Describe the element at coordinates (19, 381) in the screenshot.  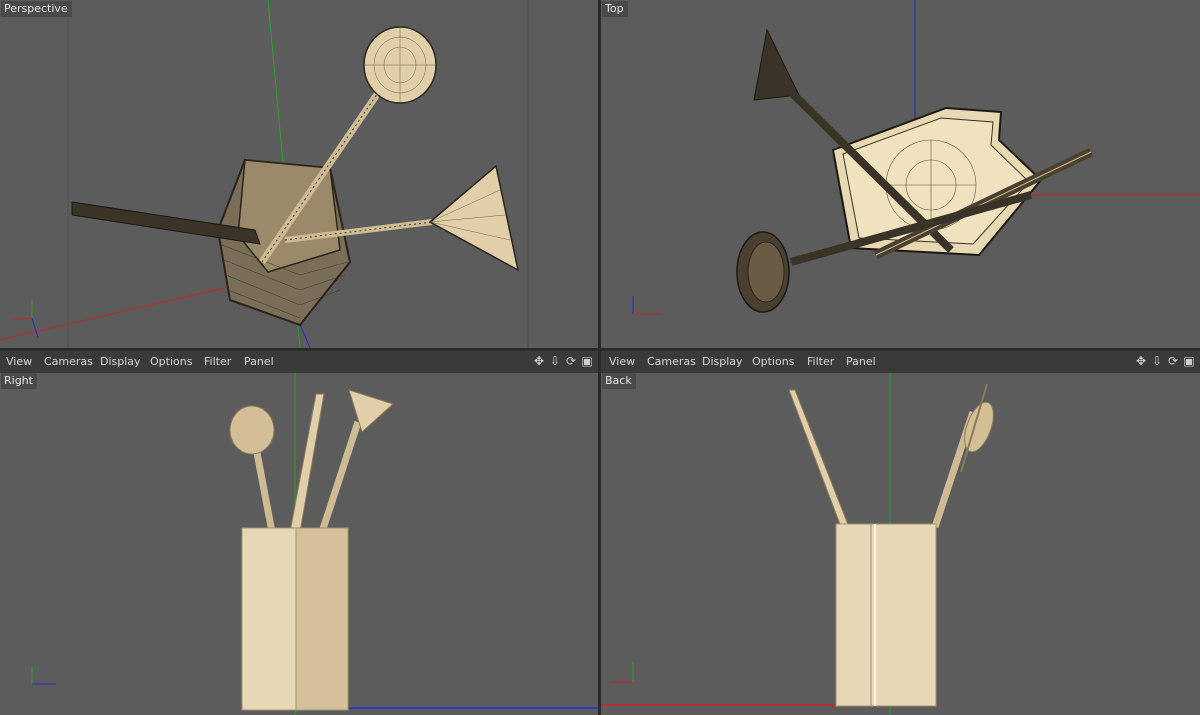
I see `viewport-label-right: Right` at that location.